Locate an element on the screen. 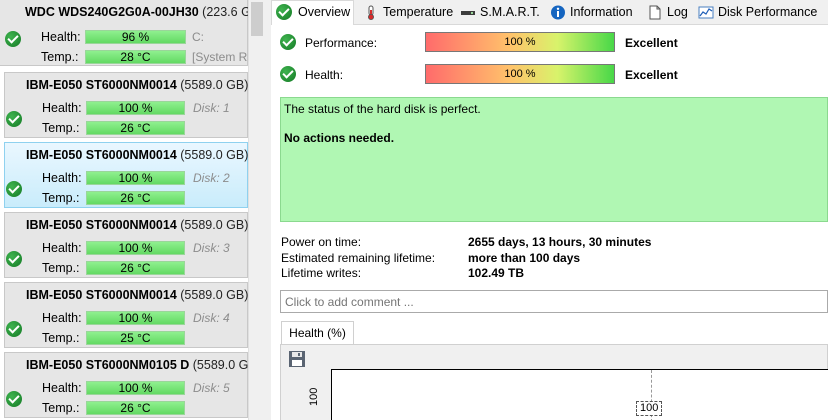 The height and width of the screenshot is (420, 828). disk-number: Disk: 3 is located at coordinates (211, 248).